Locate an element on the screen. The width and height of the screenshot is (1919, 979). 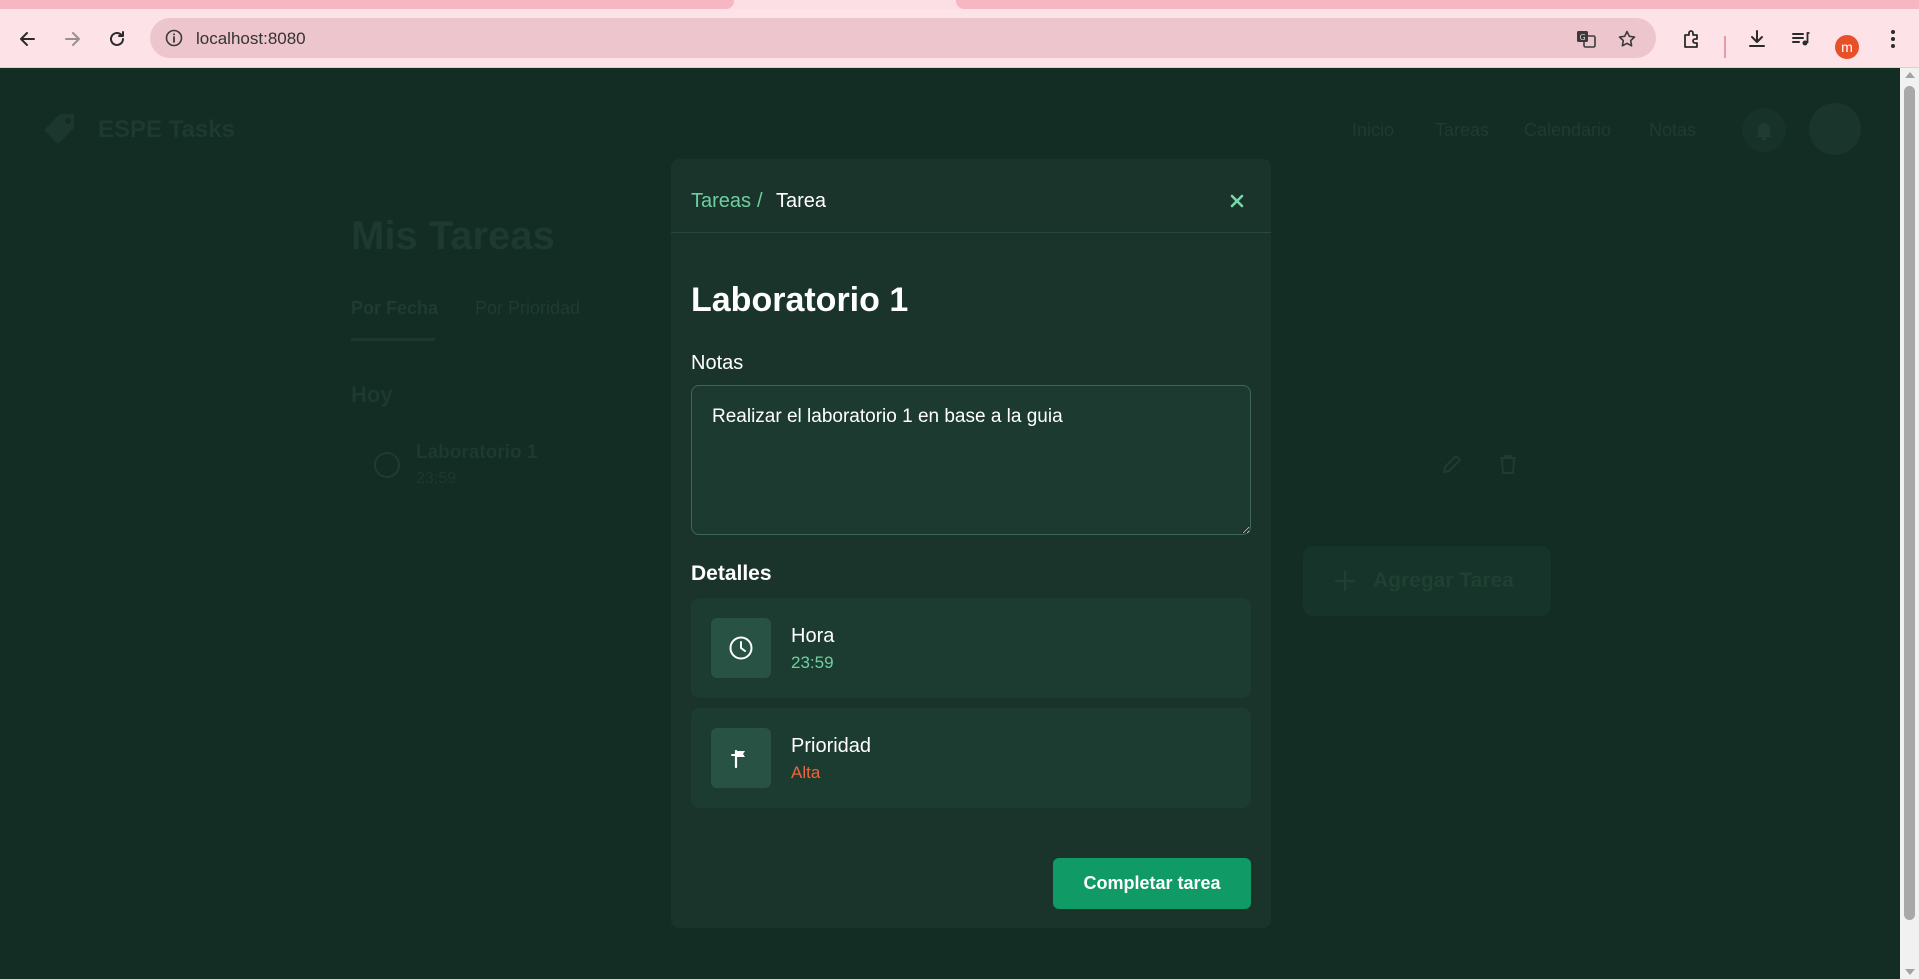
modal-header: Tareas / Tarea is located at coordinates (971, 196).